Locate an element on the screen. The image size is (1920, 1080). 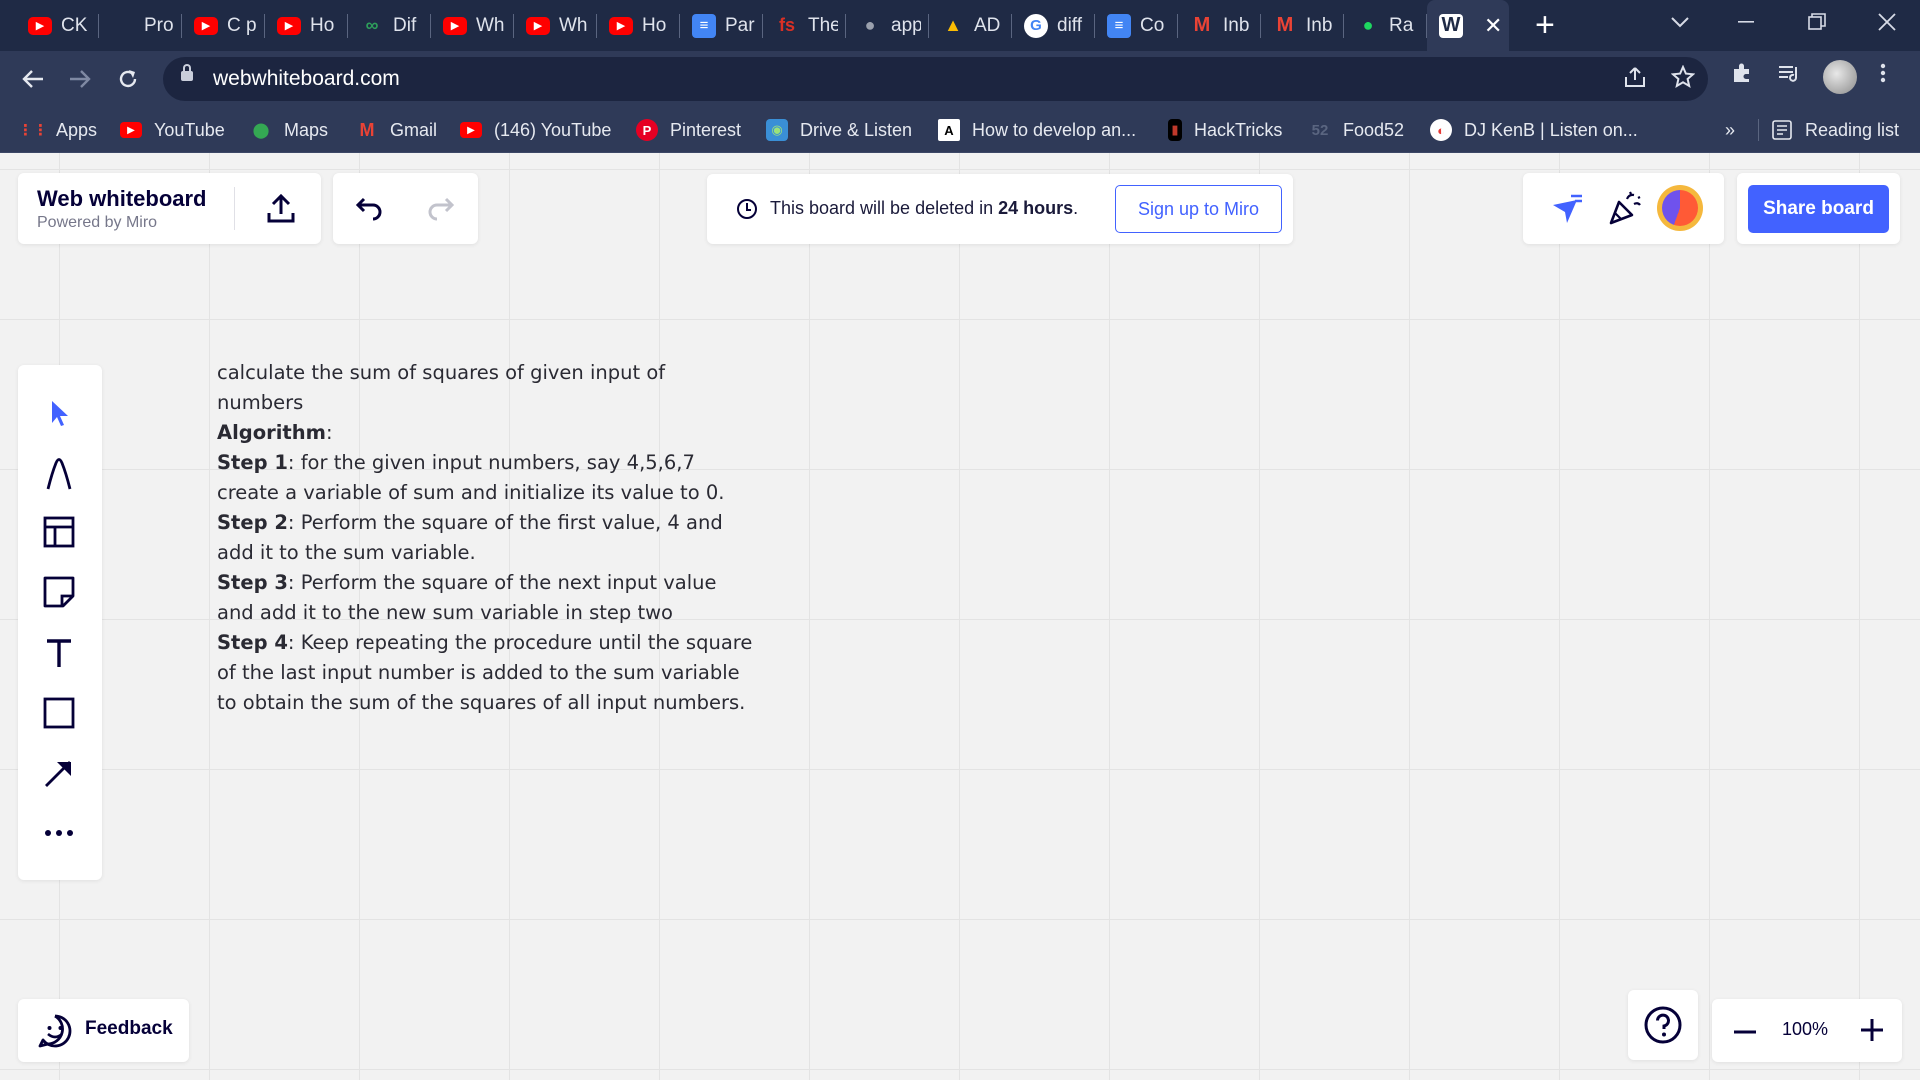
close-window-icon is located at coordinates (1886, 22).